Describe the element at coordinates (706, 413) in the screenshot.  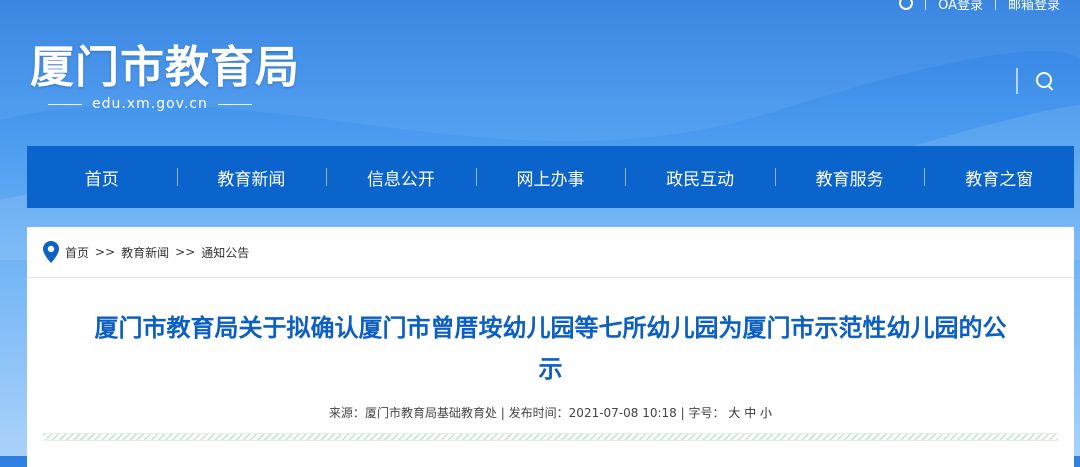
I see `font-size-label: 字号：` at that location.